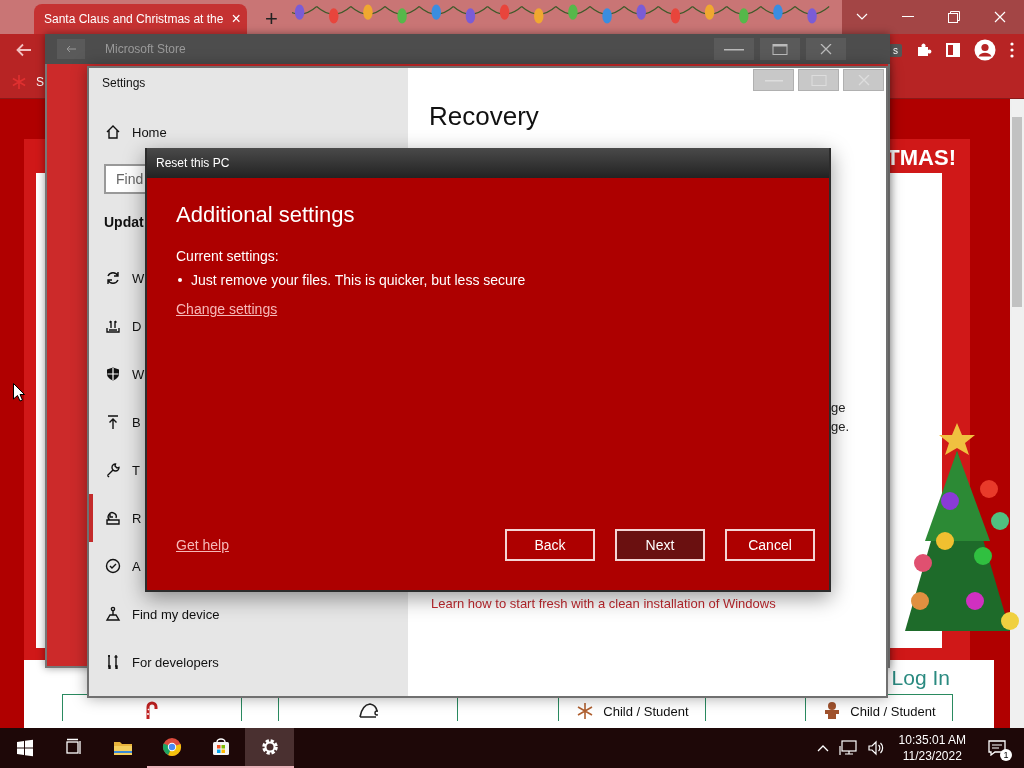 The image size is (1024, 768). What do you see at coordinates (839, 408) in the screenshot?
I see `body-text: ge` at bounding box center [839, 408].